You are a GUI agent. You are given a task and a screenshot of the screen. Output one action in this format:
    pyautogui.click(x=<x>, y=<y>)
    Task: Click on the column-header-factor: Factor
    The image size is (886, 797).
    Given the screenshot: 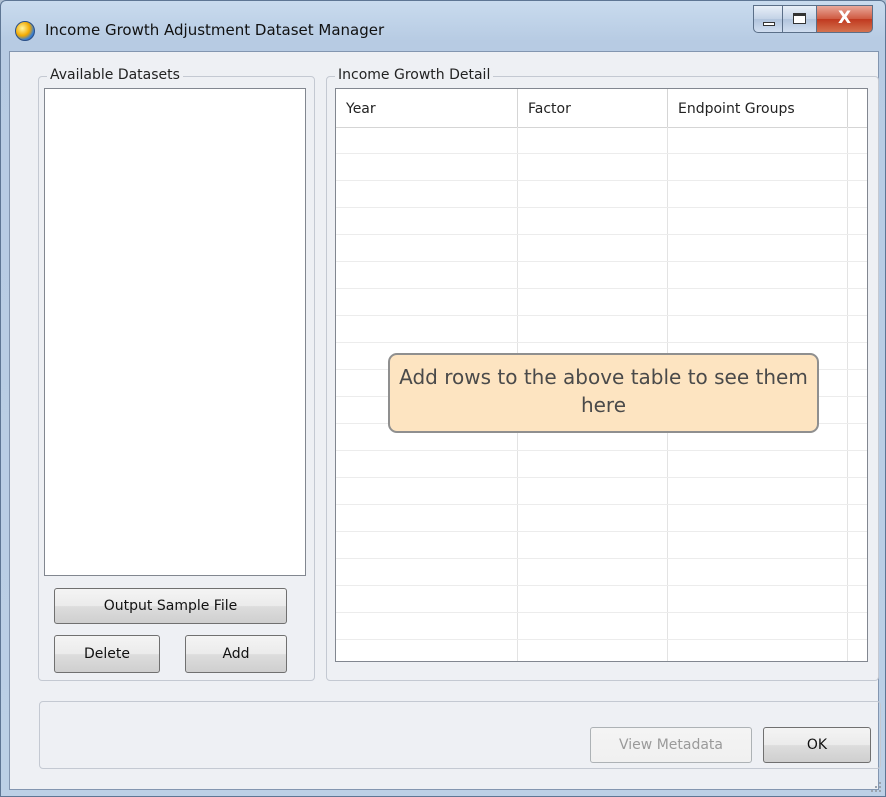 What is the action you would take?
    pyautogui.click(x=593, y=108)
    